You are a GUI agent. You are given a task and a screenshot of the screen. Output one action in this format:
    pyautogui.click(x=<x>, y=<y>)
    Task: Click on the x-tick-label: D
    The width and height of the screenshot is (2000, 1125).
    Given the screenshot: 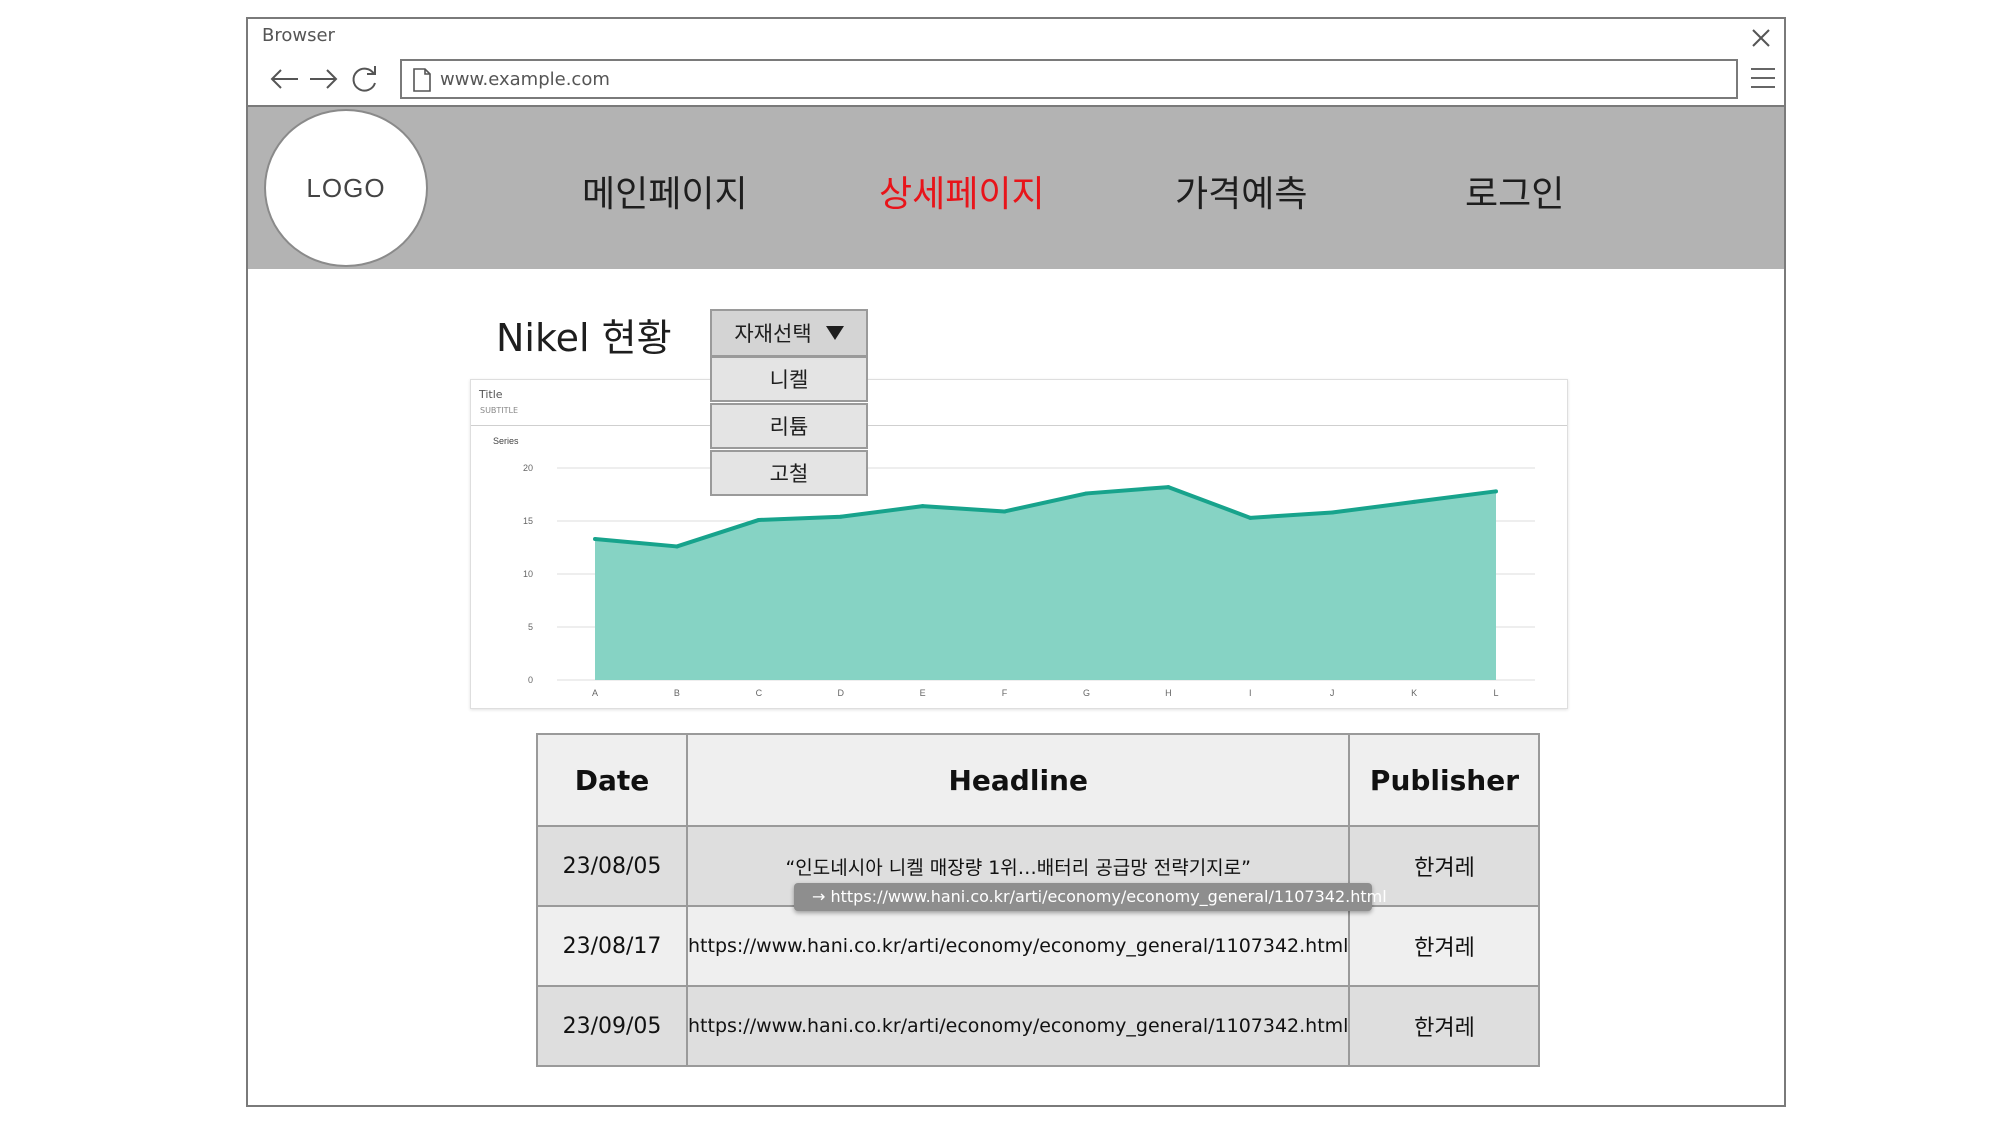 What is the action you would take?
    pyautogui.click(x=840, y=693)
    